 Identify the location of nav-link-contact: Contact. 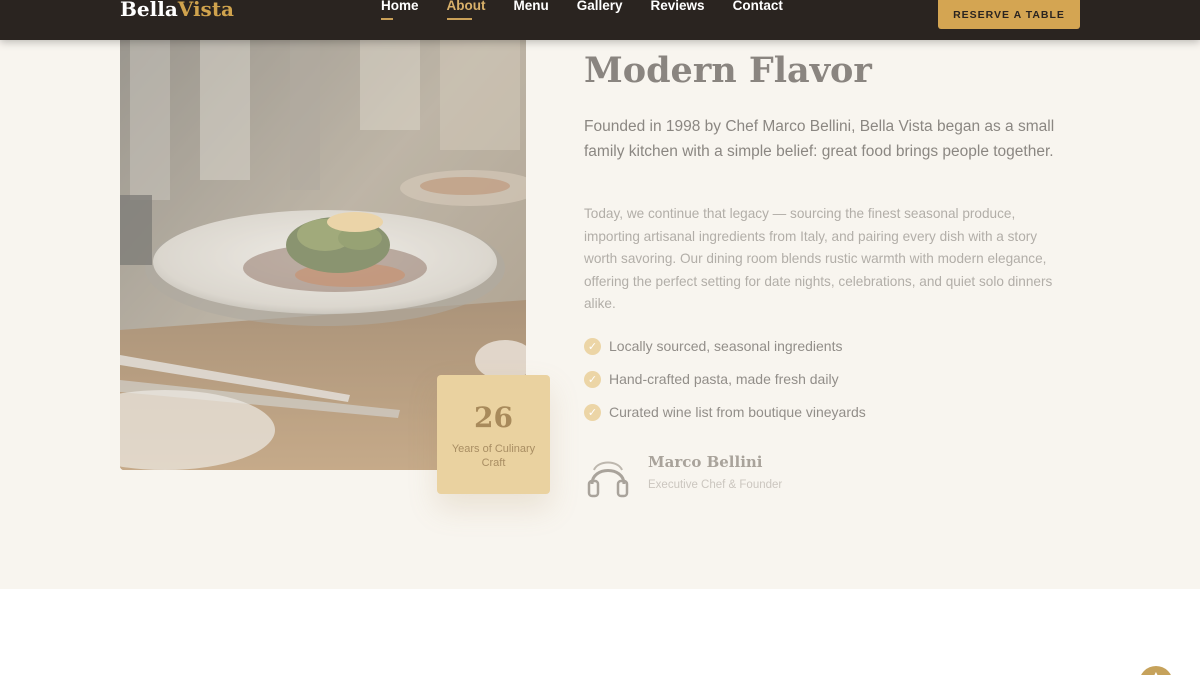
(758, 6).